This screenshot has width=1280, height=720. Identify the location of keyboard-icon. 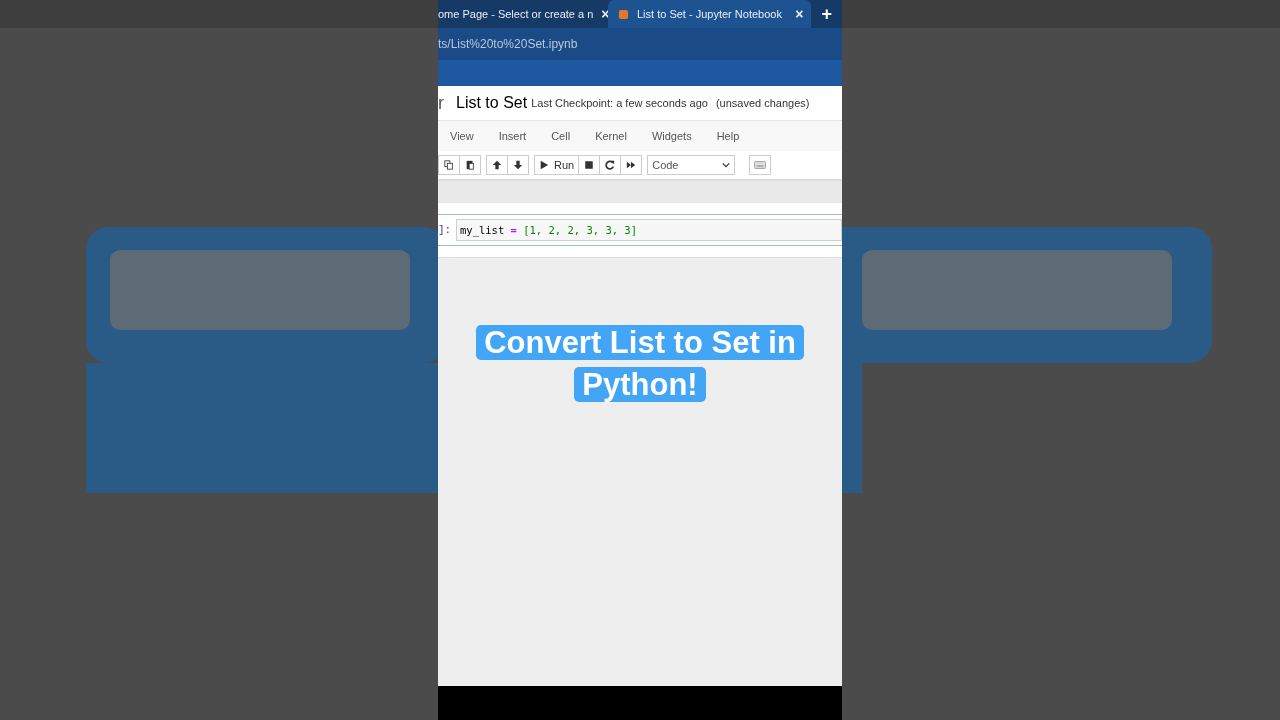
(760, 165).